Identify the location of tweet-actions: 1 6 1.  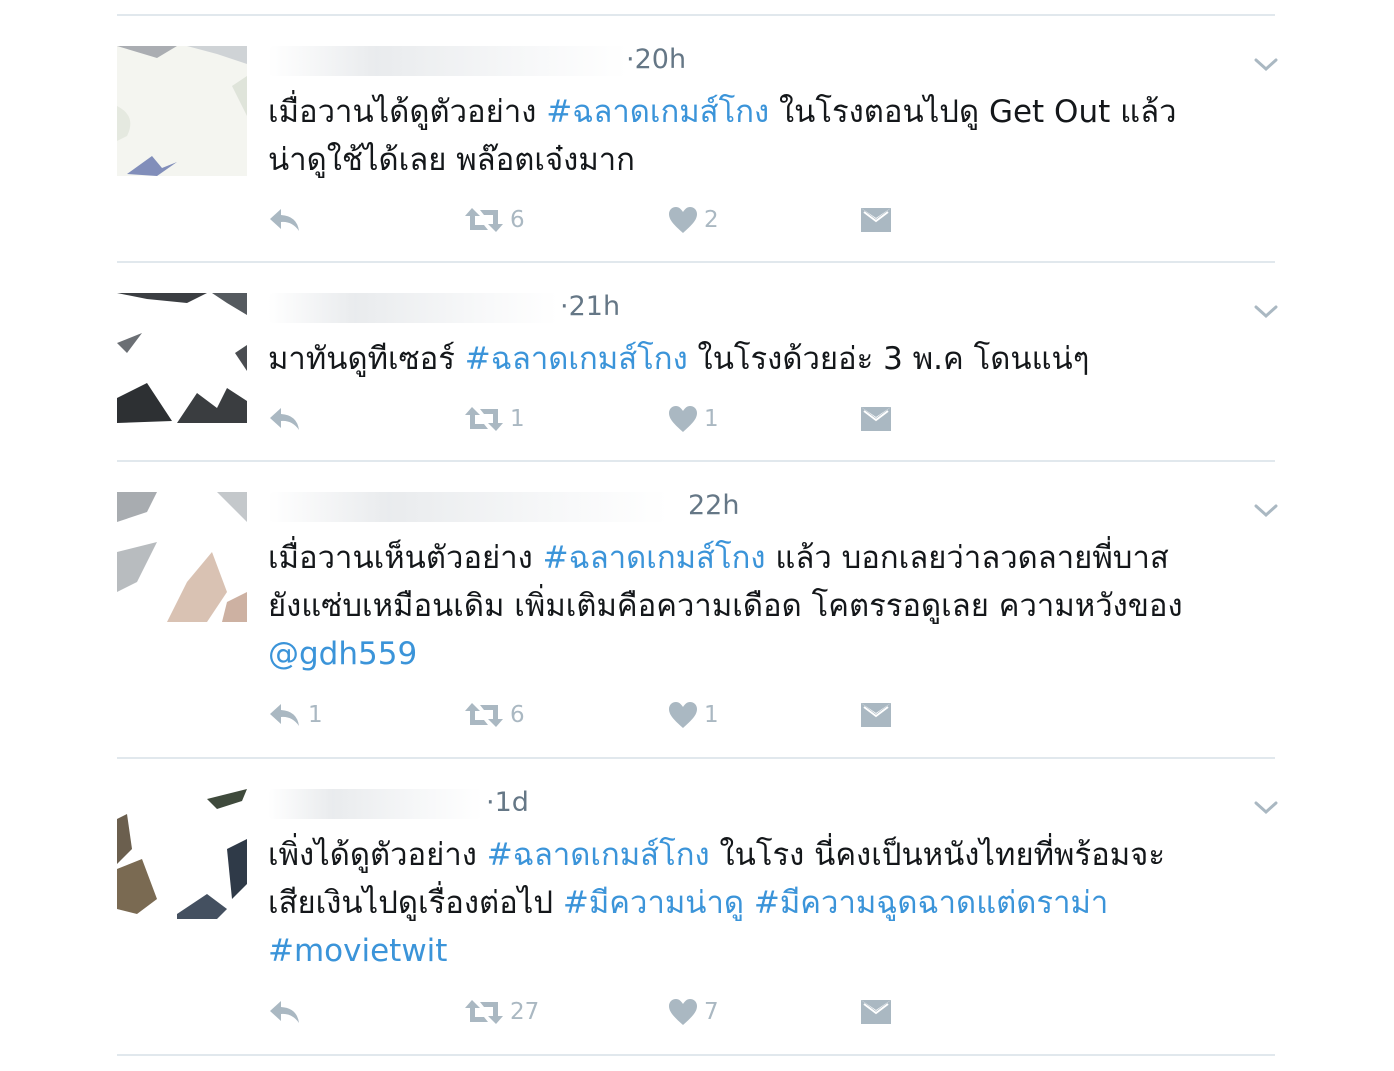
(618, 715).